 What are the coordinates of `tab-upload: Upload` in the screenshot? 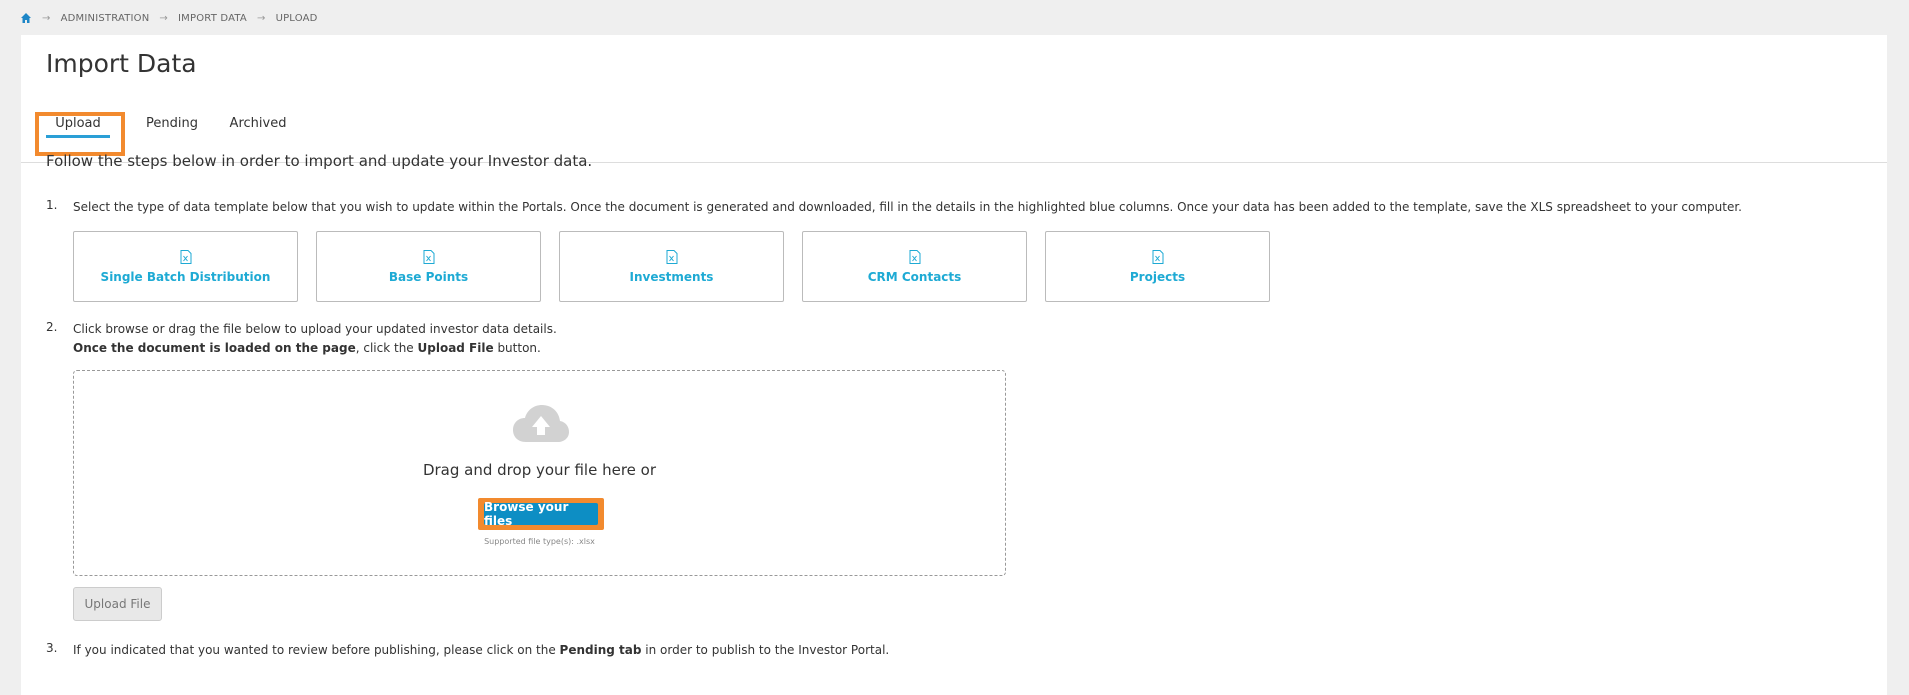 It's located at (78, 132).